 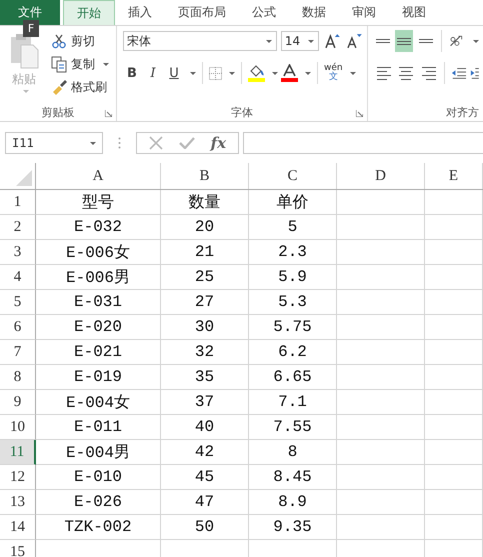 What do you see at coordinates (293, 277) in the screenshot?
I see `table-cell: 5.9` at bounding box center [293, 277].